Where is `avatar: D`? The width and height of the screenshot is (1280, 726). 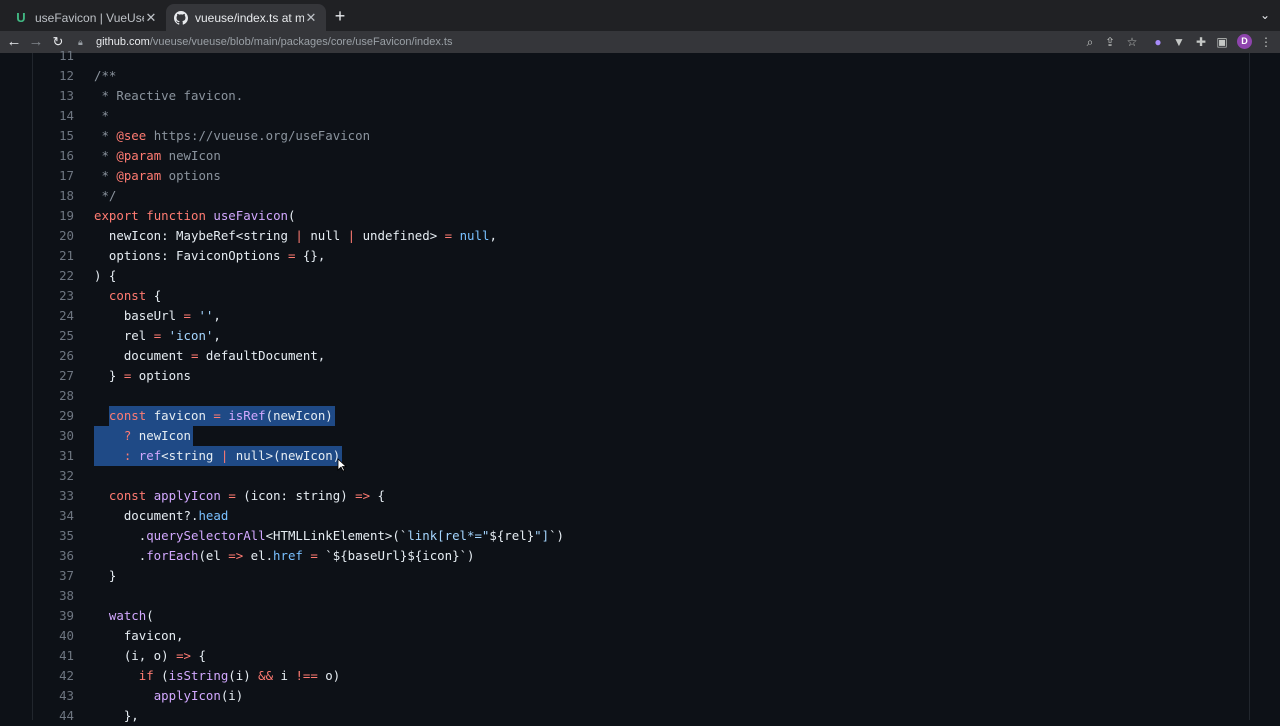 avatar: D is located at coordinates (1244, 41).